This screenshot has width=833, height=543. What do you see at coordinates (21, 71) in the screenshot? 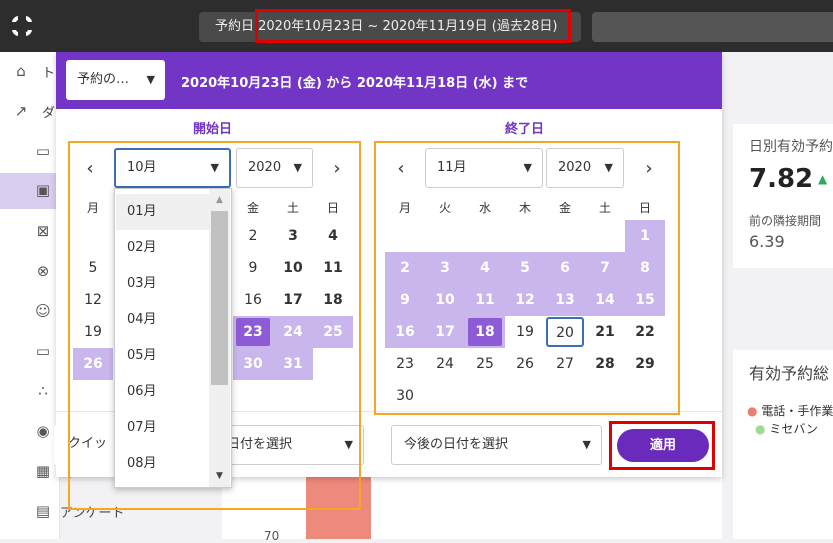
I see `home-icon: ⌂` at bounding box center [21, 71].